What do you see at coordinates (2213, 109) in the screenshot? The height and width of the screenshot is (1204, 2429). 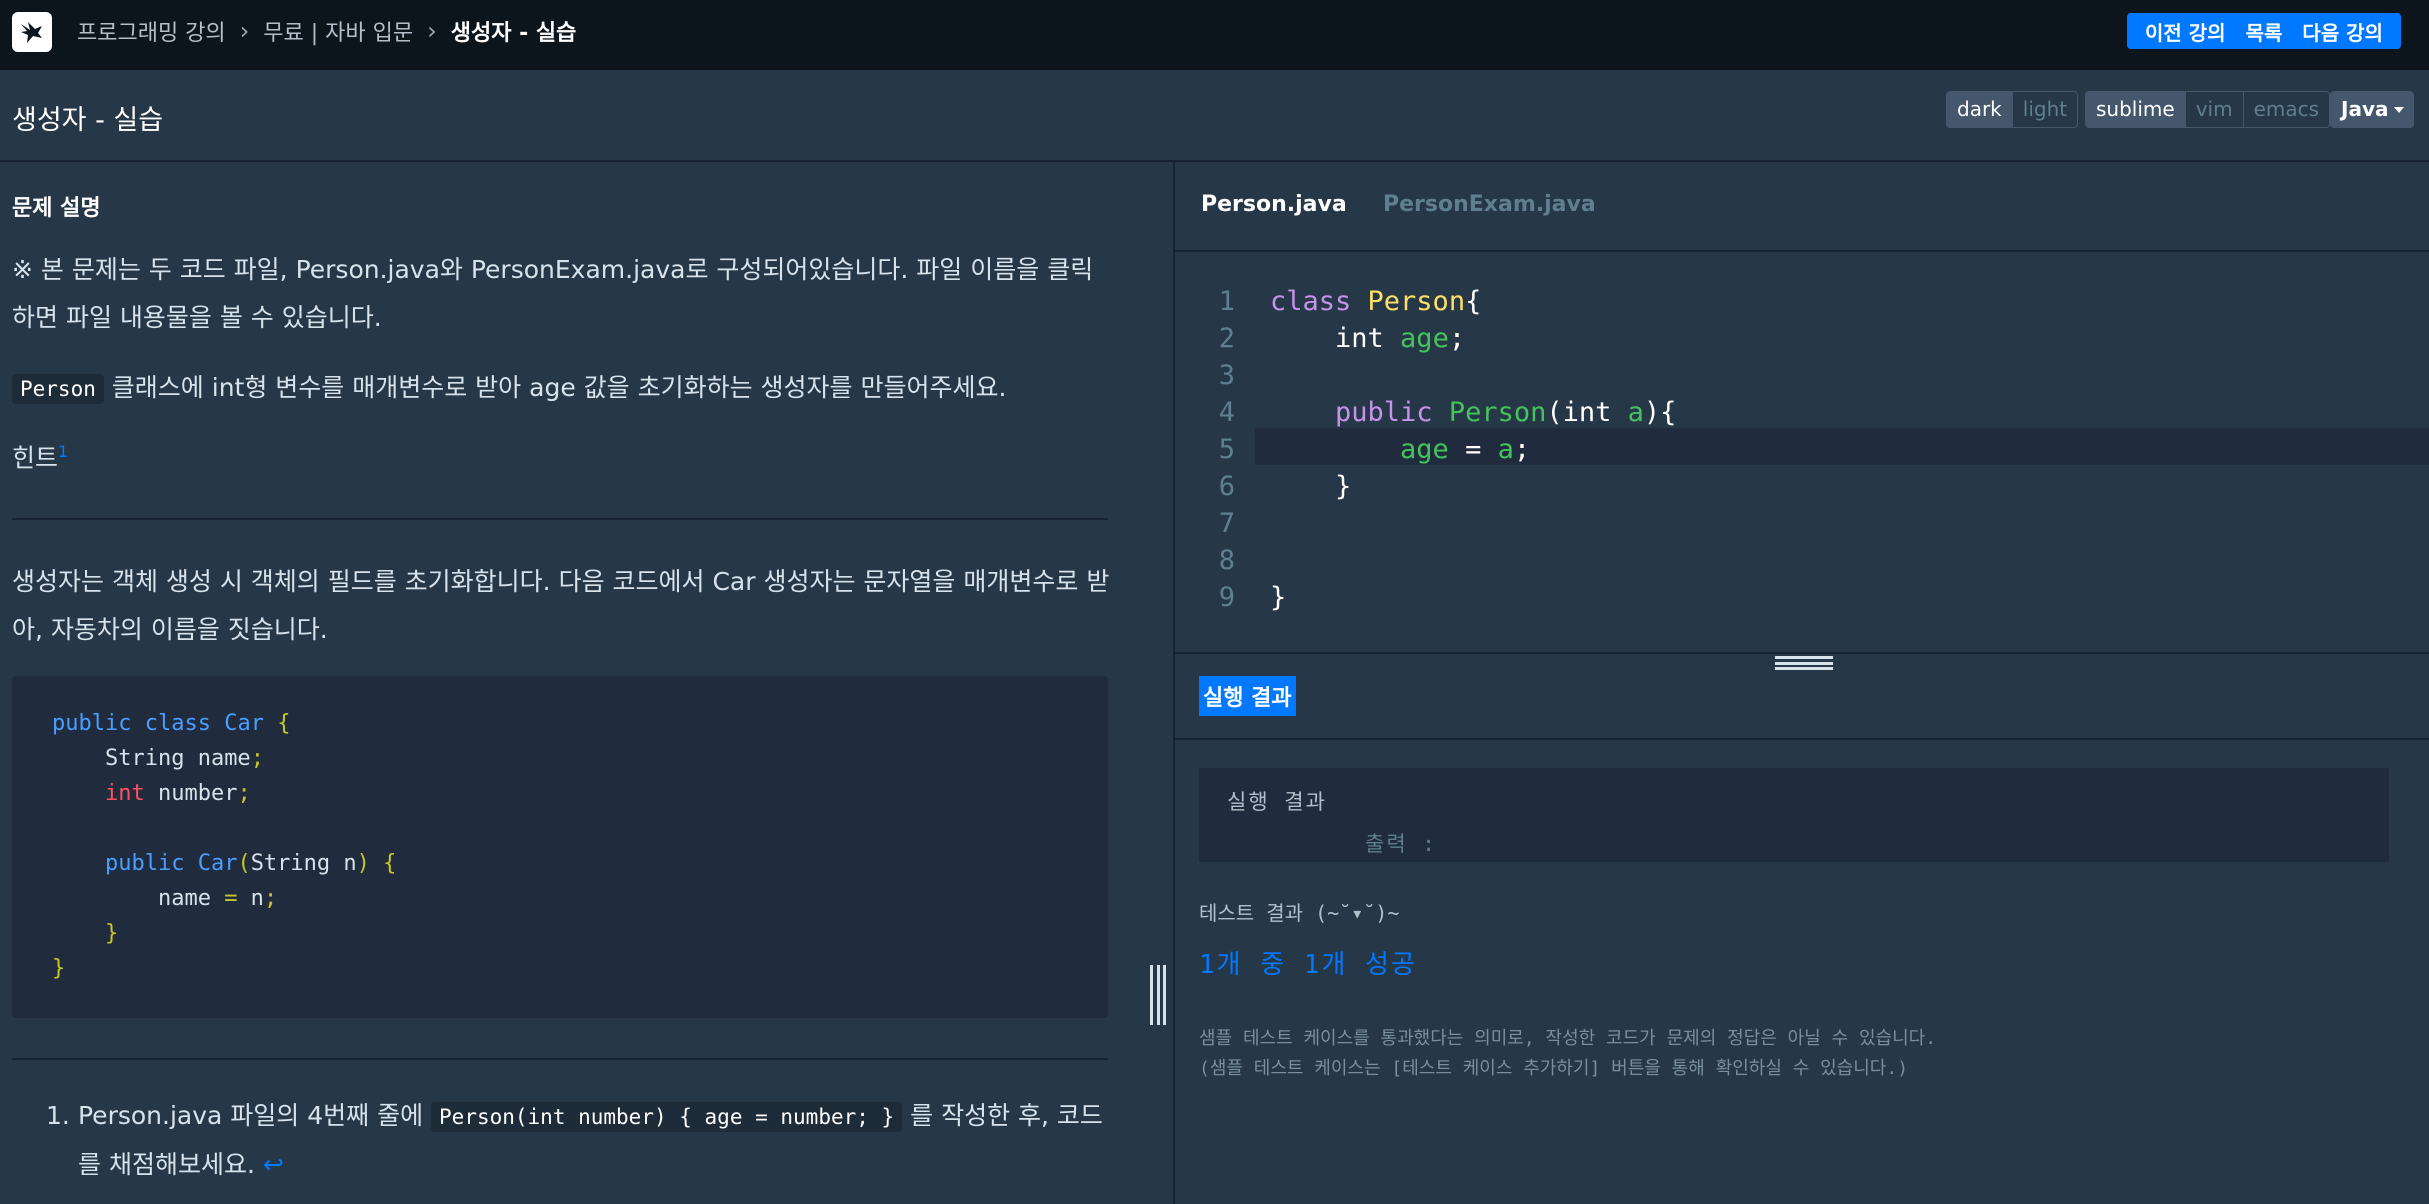 I see `keymap-vim-button: vim` at bounding box center [2213, 109].